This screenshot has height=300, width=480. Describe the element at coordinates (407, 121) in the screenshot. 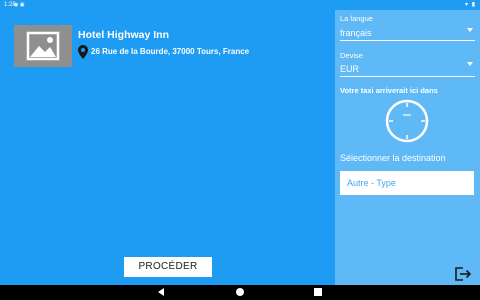

I see `clock-icon` at that location.